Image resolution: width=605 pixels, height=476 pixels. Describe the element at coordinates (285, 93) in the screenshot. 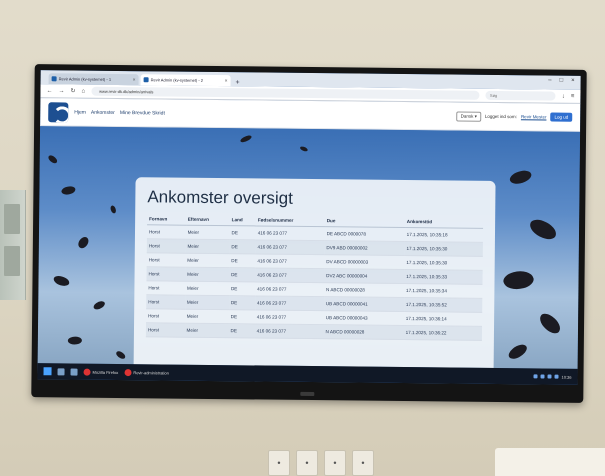

I see `url-input: www.revir-dk.dk/admin/arrivals` at that location.